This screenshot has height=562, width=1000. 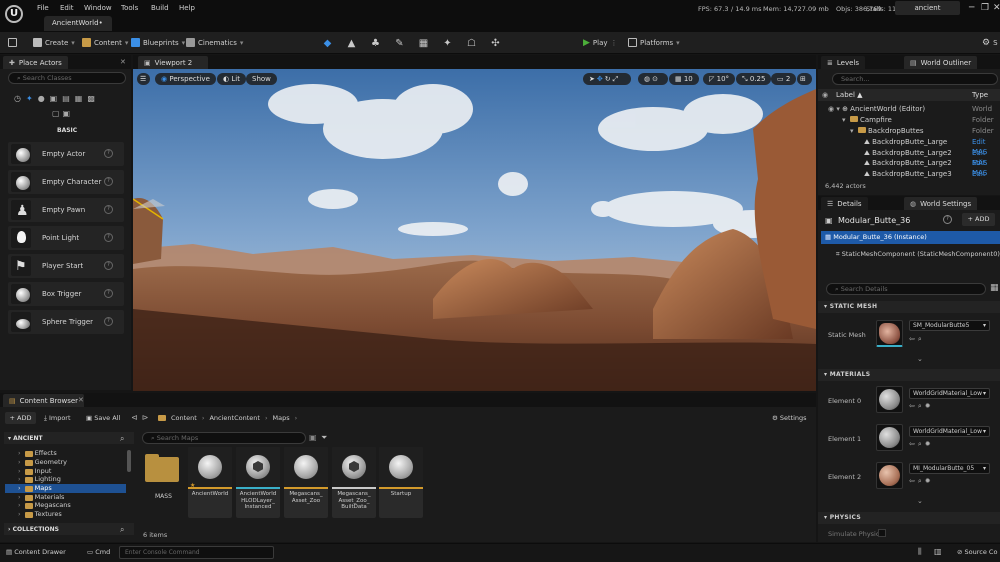 What do you see at coordinates (187, 8) in the screenshot?
I see `menu-help: Help` at bounding box center [187, 8].